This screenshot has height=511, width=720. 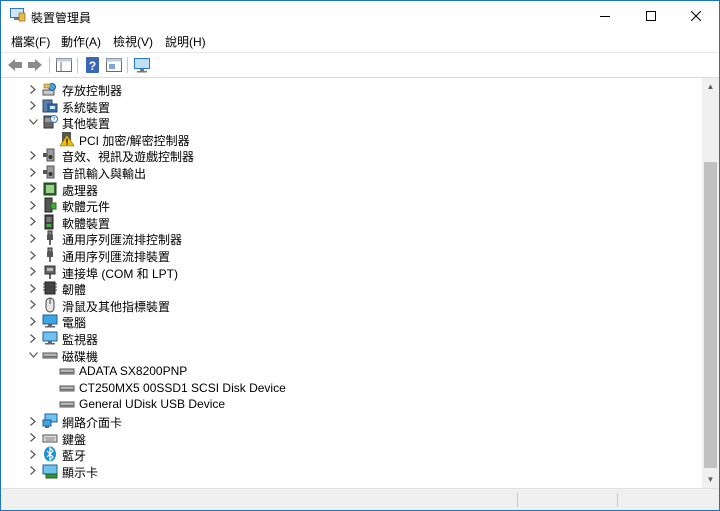 I want to click on tree-item-label: 網路介面卡, so click(x=92, y=423).